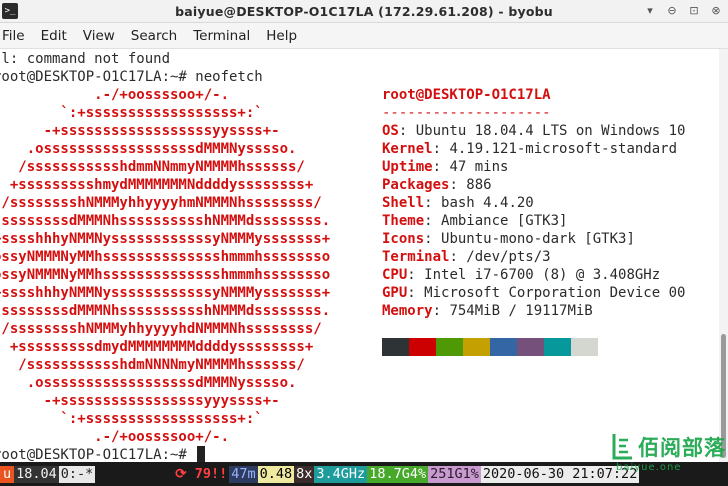 Image resolution: width=728 pixels, height=486 pixels. Describe the element at coordinates (54, 36) in the screenshot. I see `menu-edit: Edit` at that location.